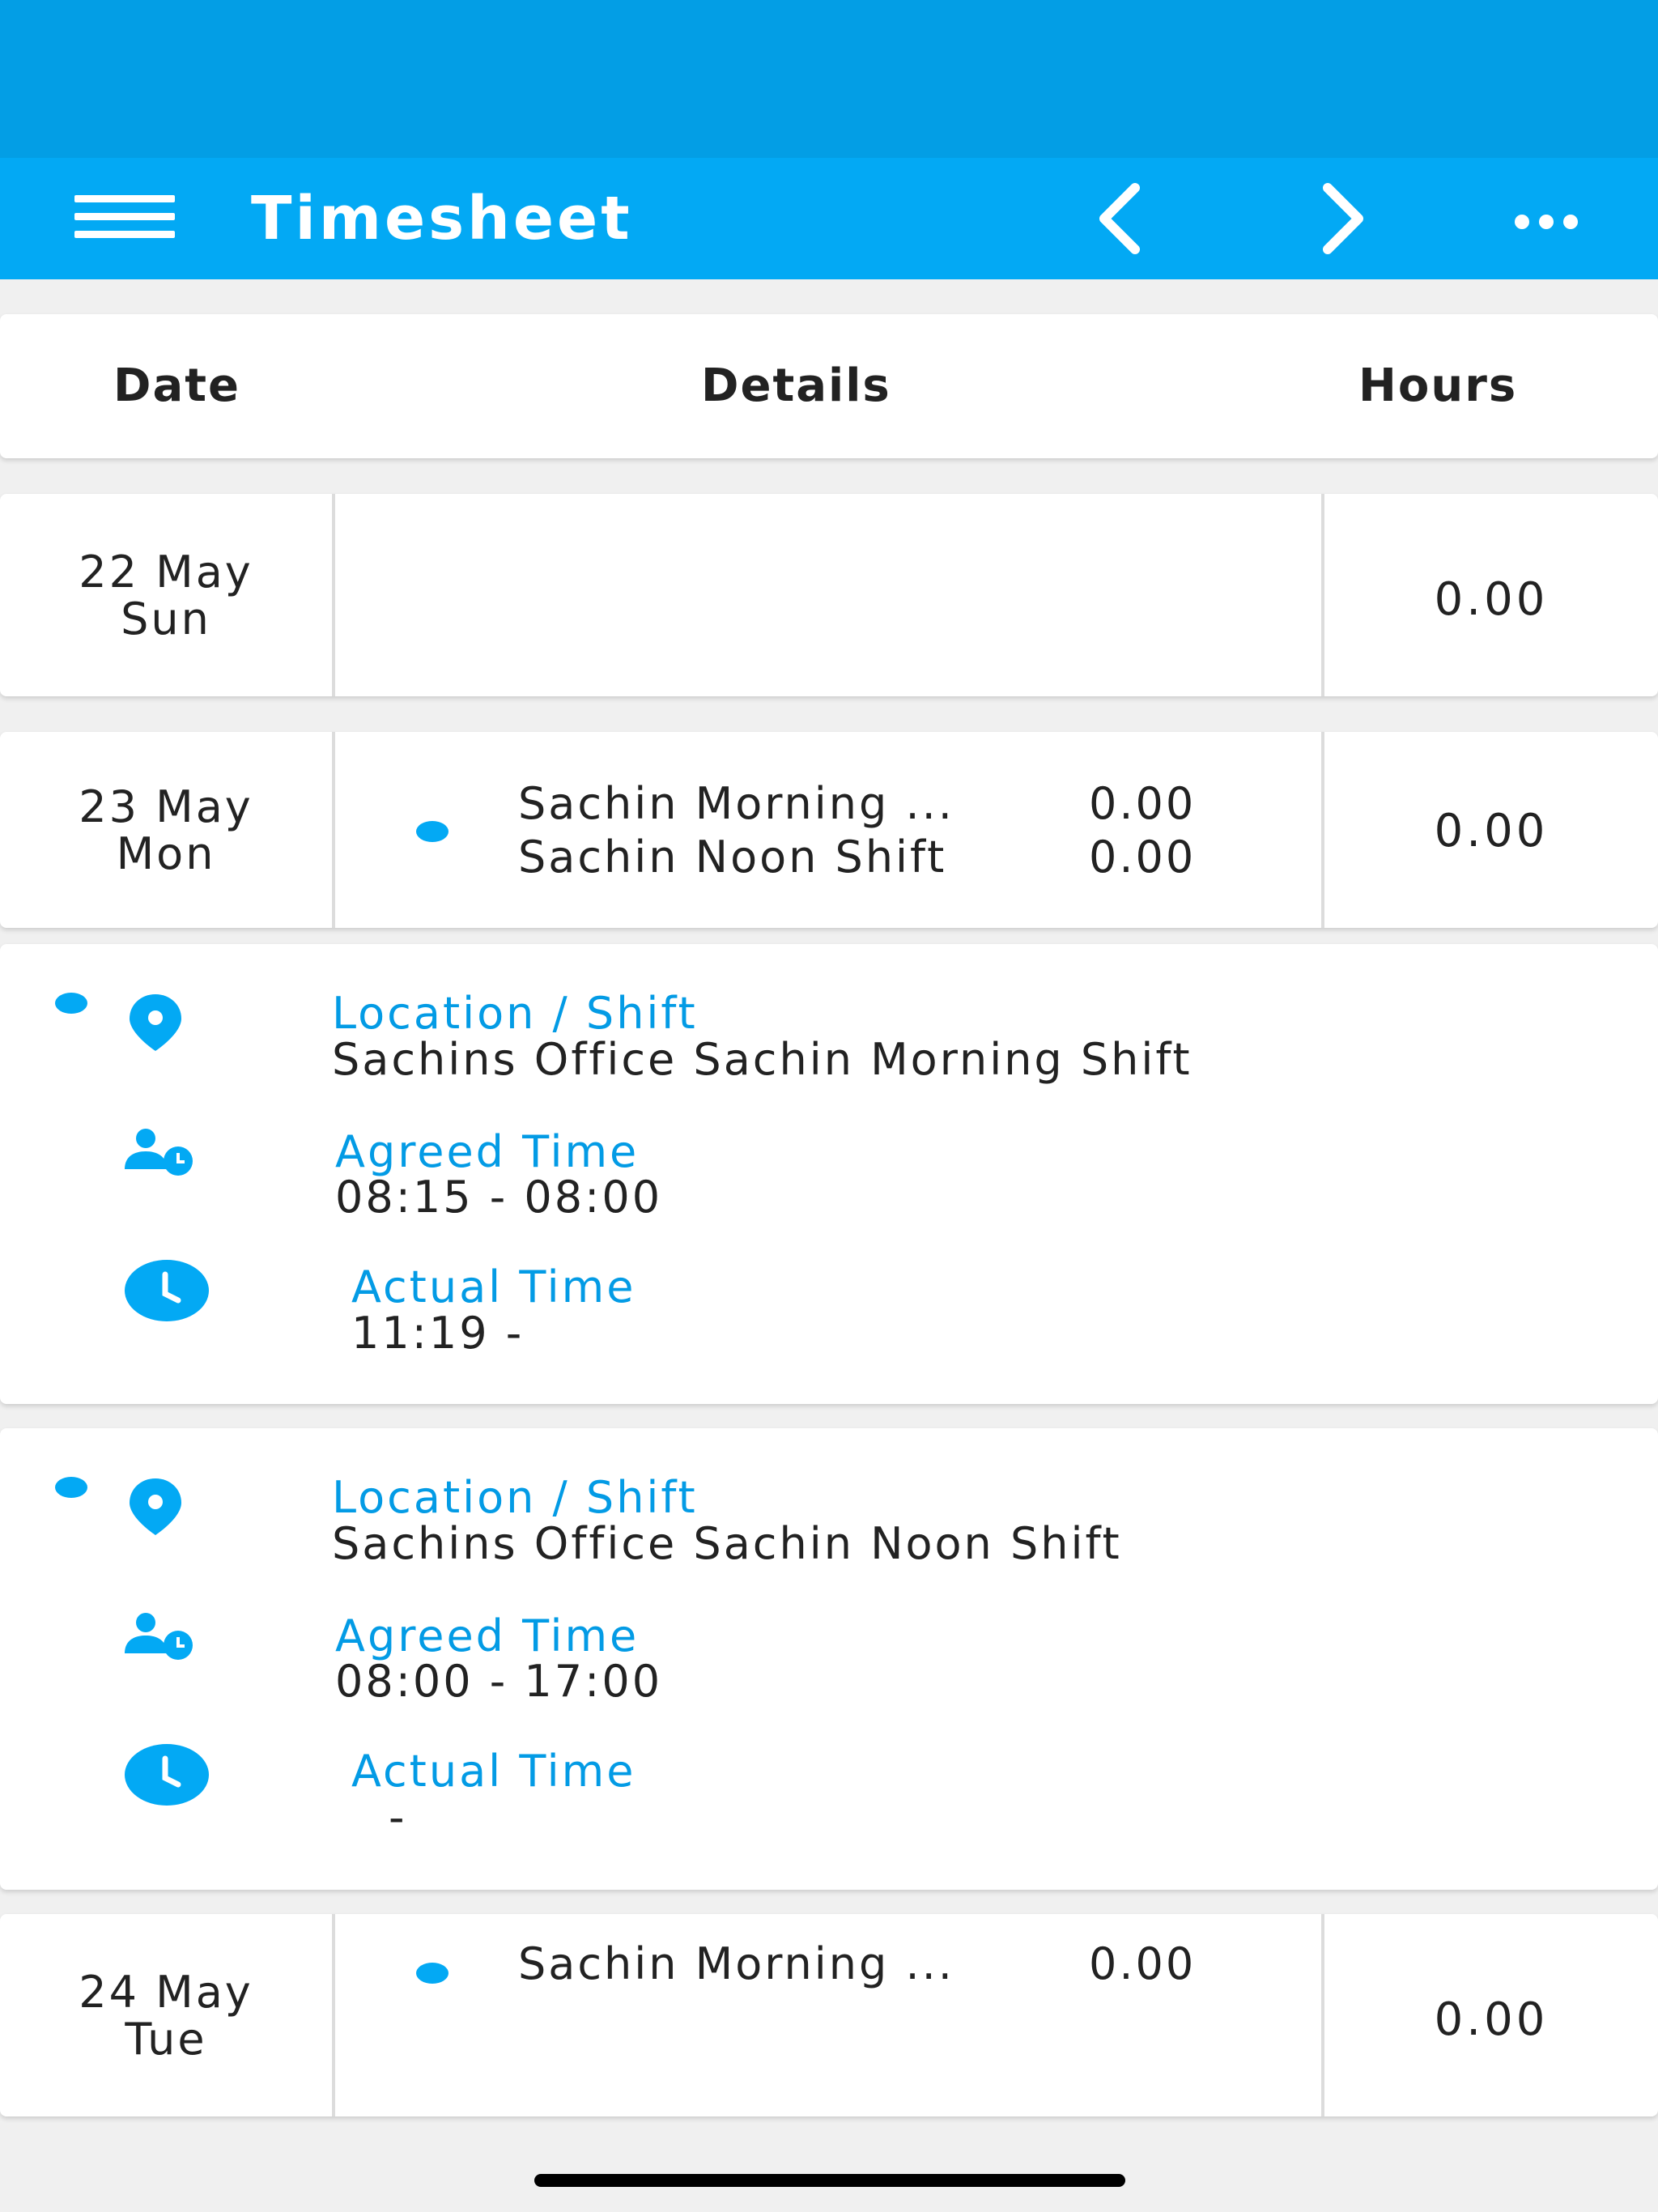 This screenshot has width=1658, height=2212. Describe the element at coordinates (398, 1817) in the screenshot. I see `actual-time-value: -` at that location.